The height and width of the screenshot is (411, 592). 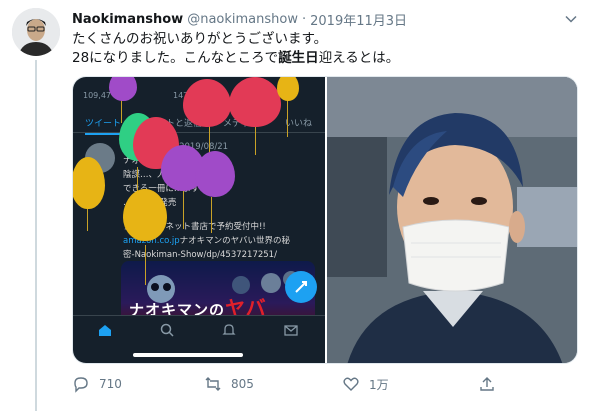 I want to click on share-upload-icon, so click(x=487, y=384).